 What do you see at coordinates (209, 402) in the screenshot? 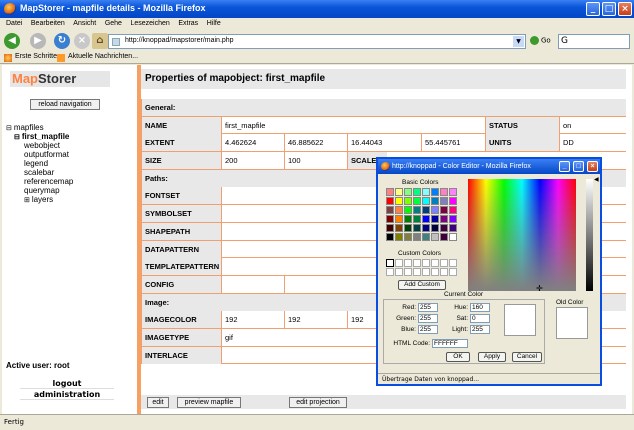
I see `preview-mapfile-button: preview mapfile` at bounding box center [209, 402].